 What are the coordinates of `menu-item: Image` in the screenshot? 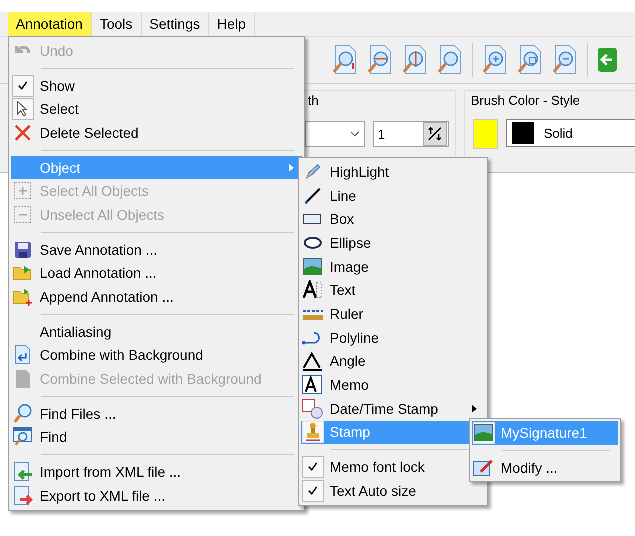 It's located at (393, 266).